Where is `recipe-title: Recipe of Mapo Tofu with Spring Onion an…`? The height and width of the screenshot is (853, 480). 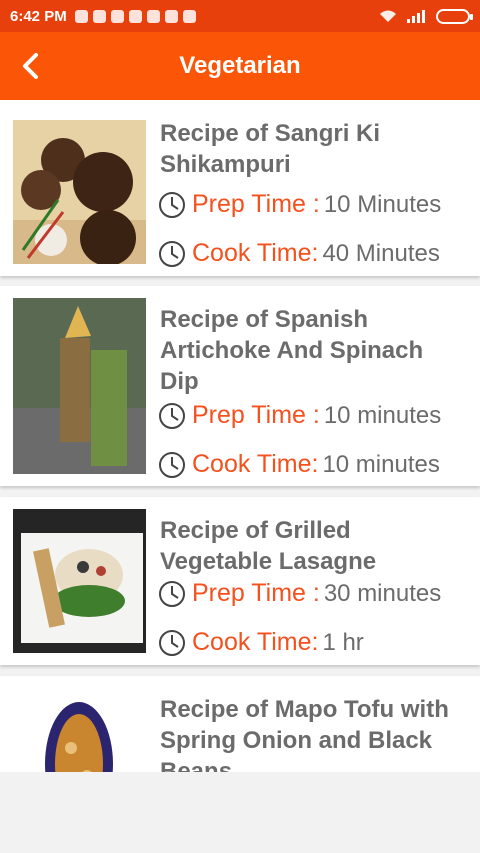 recipe-title: Recipe of Mapo Tofu with Spring Onion an… is located at coordinates (304, 734).